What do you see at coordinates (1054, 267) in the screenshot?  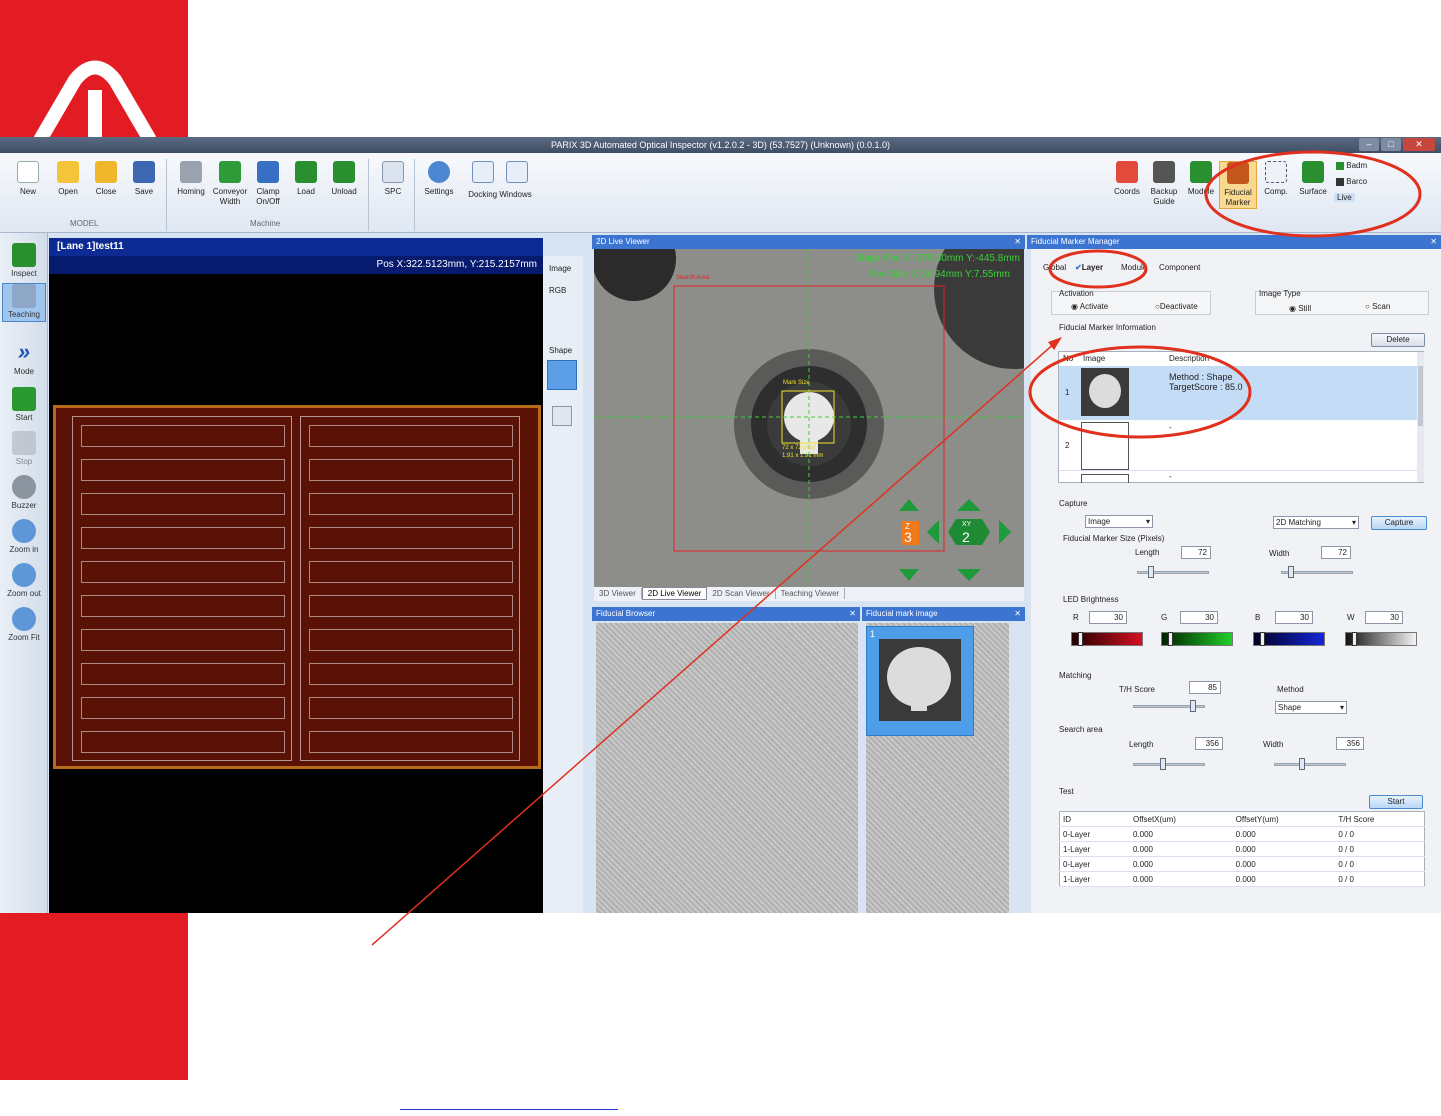 I see `tab-global: Global` at bounding box center [1054, 267].